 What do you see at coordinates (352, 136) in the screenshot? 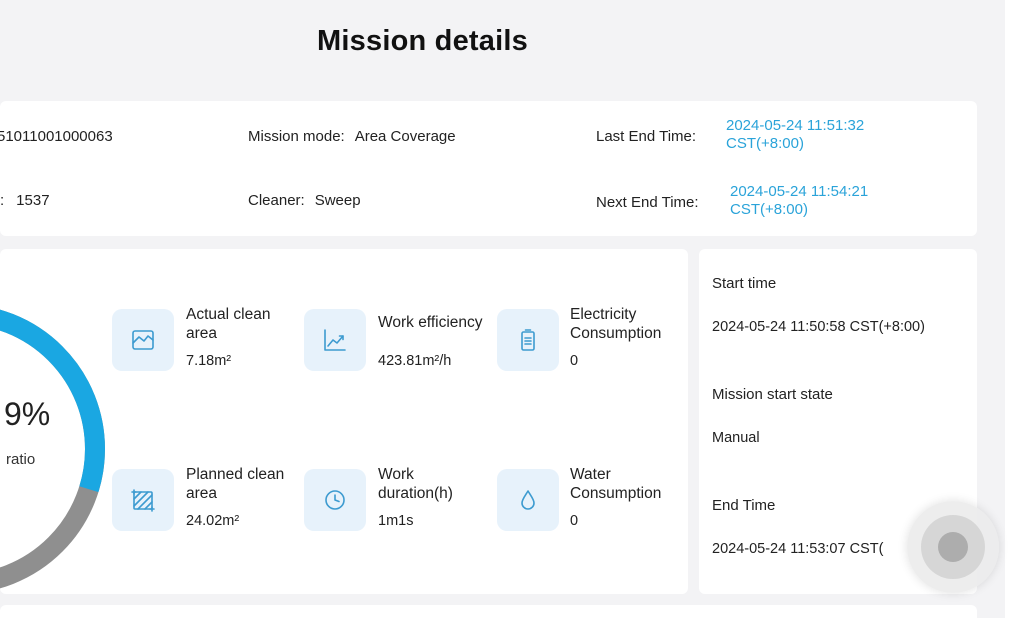
I see `mission-mode-field: Mission mode: Area Coverage` at bounding box center [352, 136].